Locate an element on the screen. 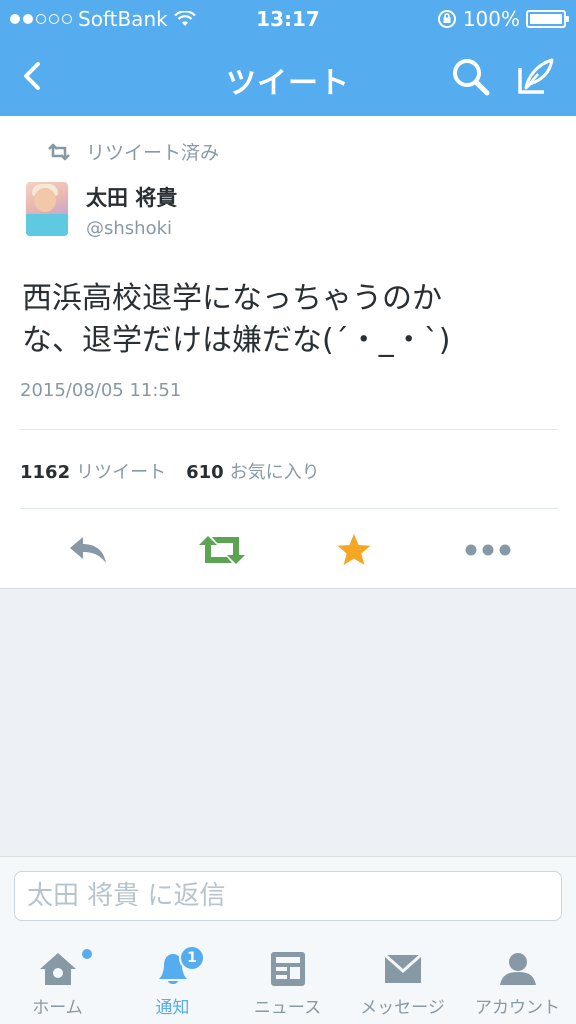 This screenshot has height=1024, width=576. retweeted-indicator: リツイート済み is located at coordinates (132, 151).